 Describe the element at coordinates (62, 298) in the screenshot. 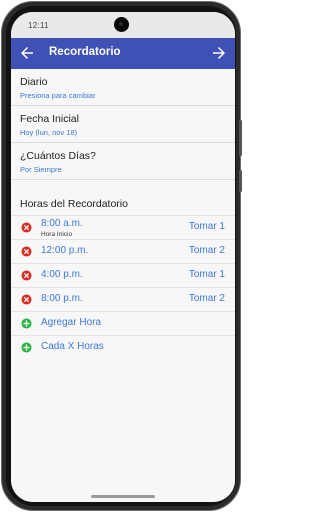

I see `reminder-time: 8:00 p.m.` at that location.